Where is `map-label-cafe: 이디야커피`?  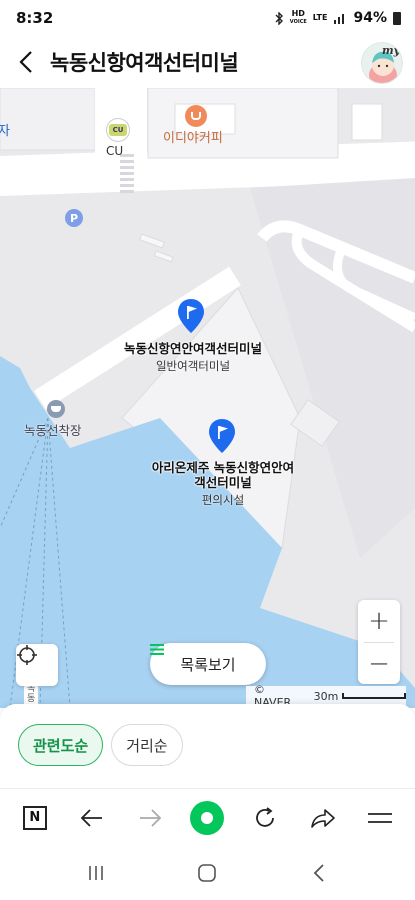 map-label-cafe: 이디야커피 is located at coordinates (193, 136).